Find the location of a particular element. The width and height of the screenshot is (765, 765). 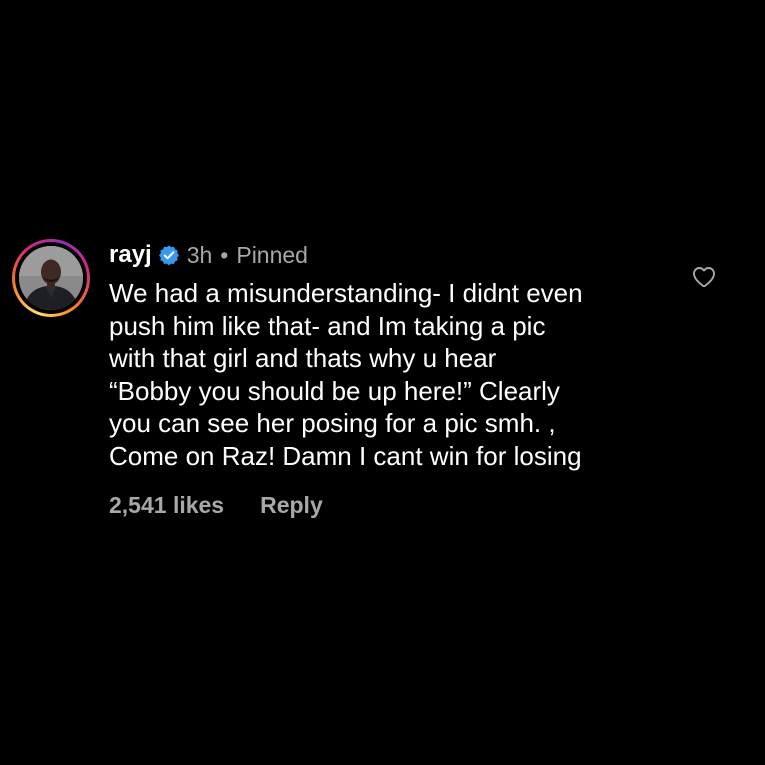

avatar is located at coordinates (51, 278).